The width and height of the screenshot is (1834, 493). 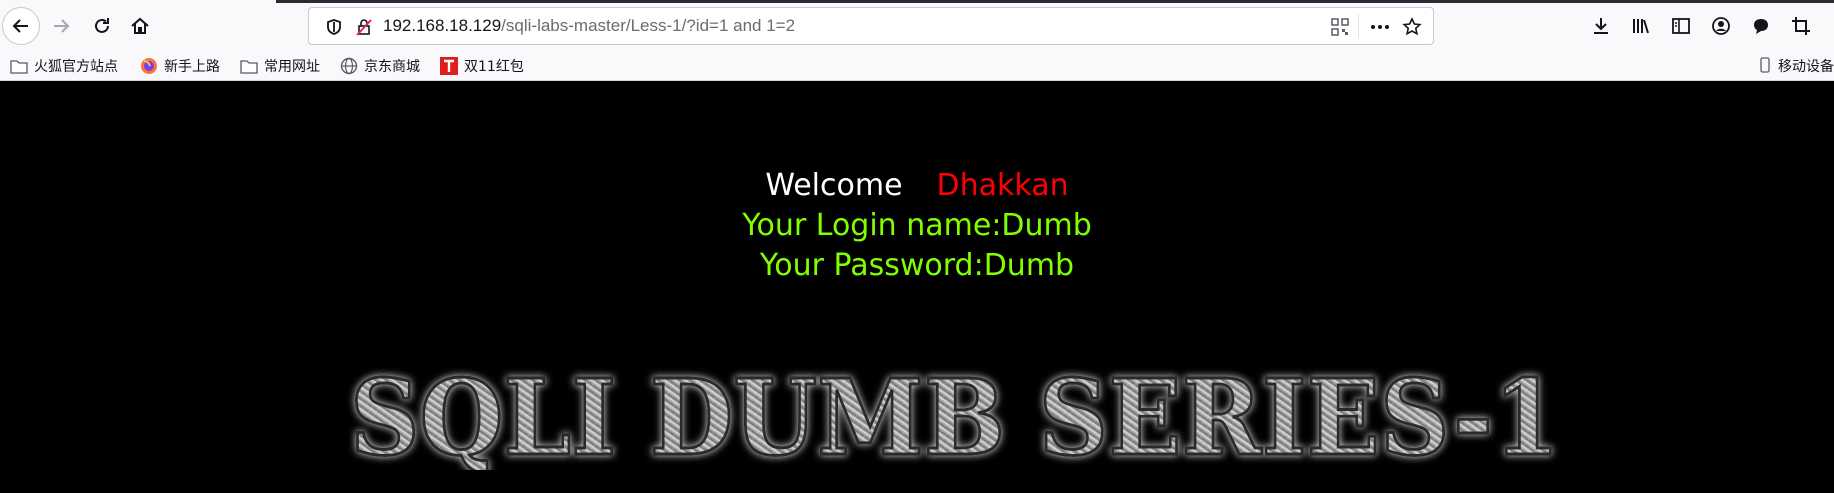 What do you see at coordinates (1358, 26) in the screenshot?
I see `address-bar-separator` at bounding box center [1358, 26].